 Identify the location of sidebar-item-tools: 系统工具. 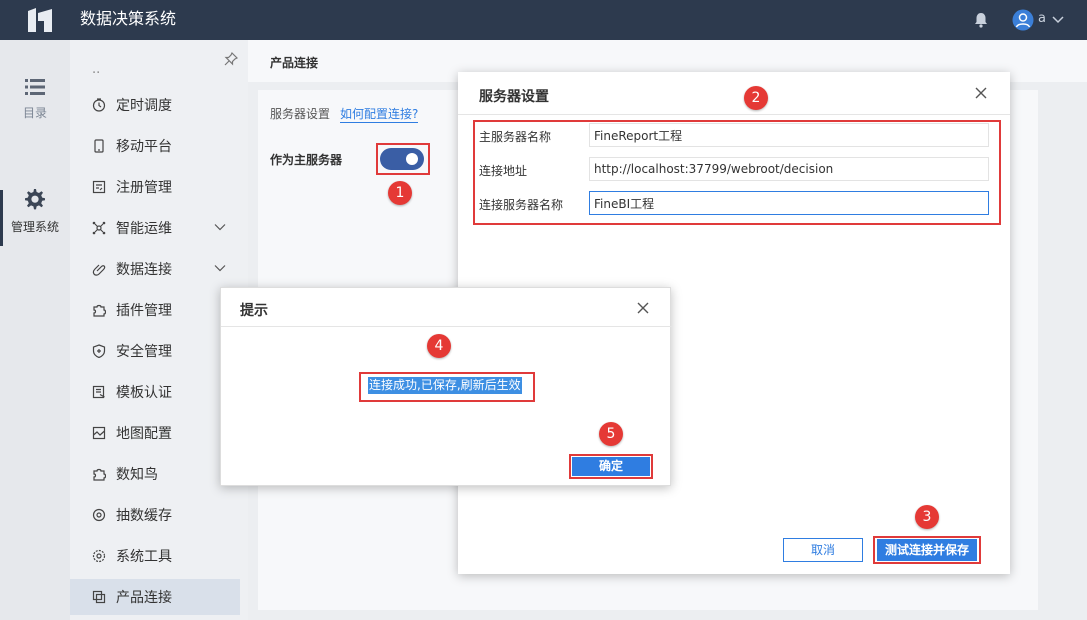
(155, 556).